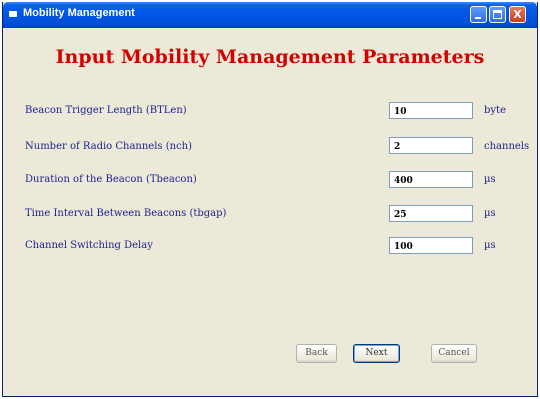  What do you see at coordinates (478, 18) in the screenshot?
I see `minimize-icon` at bounding box center [478, 18].